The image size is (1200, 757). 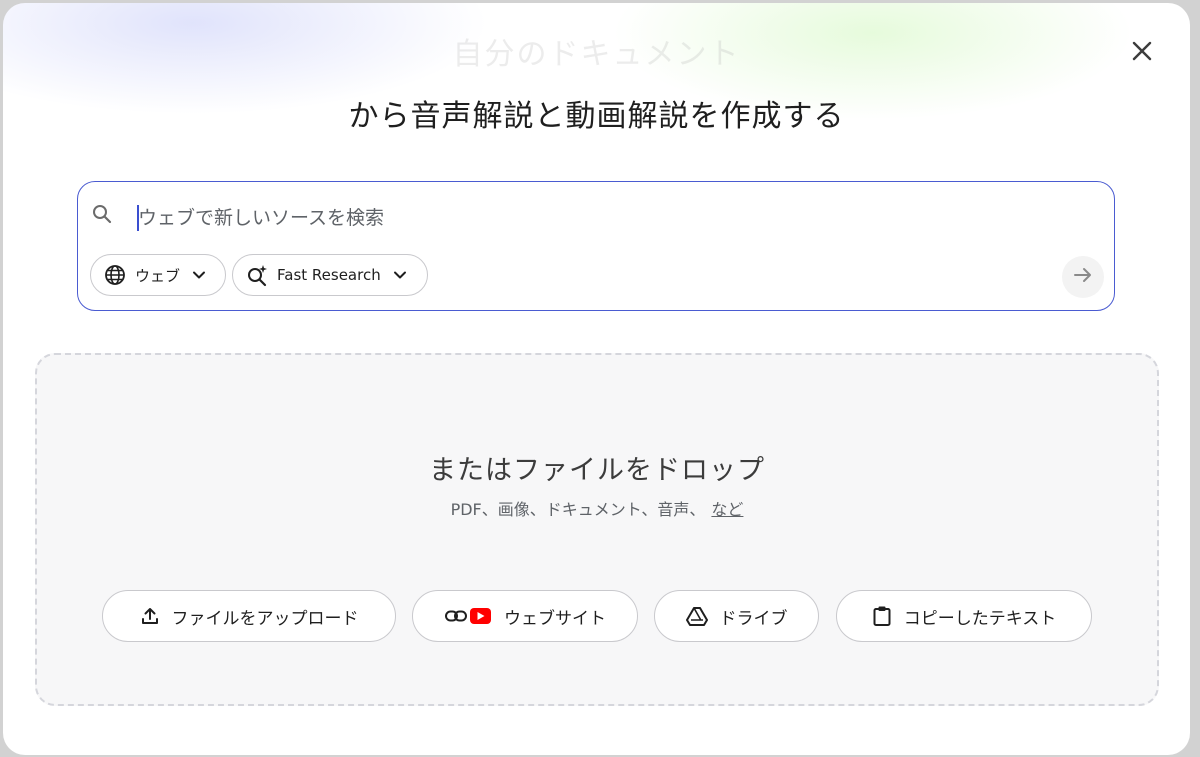 I want to click on search-sparkle-icon, so click(x=257, y=275).